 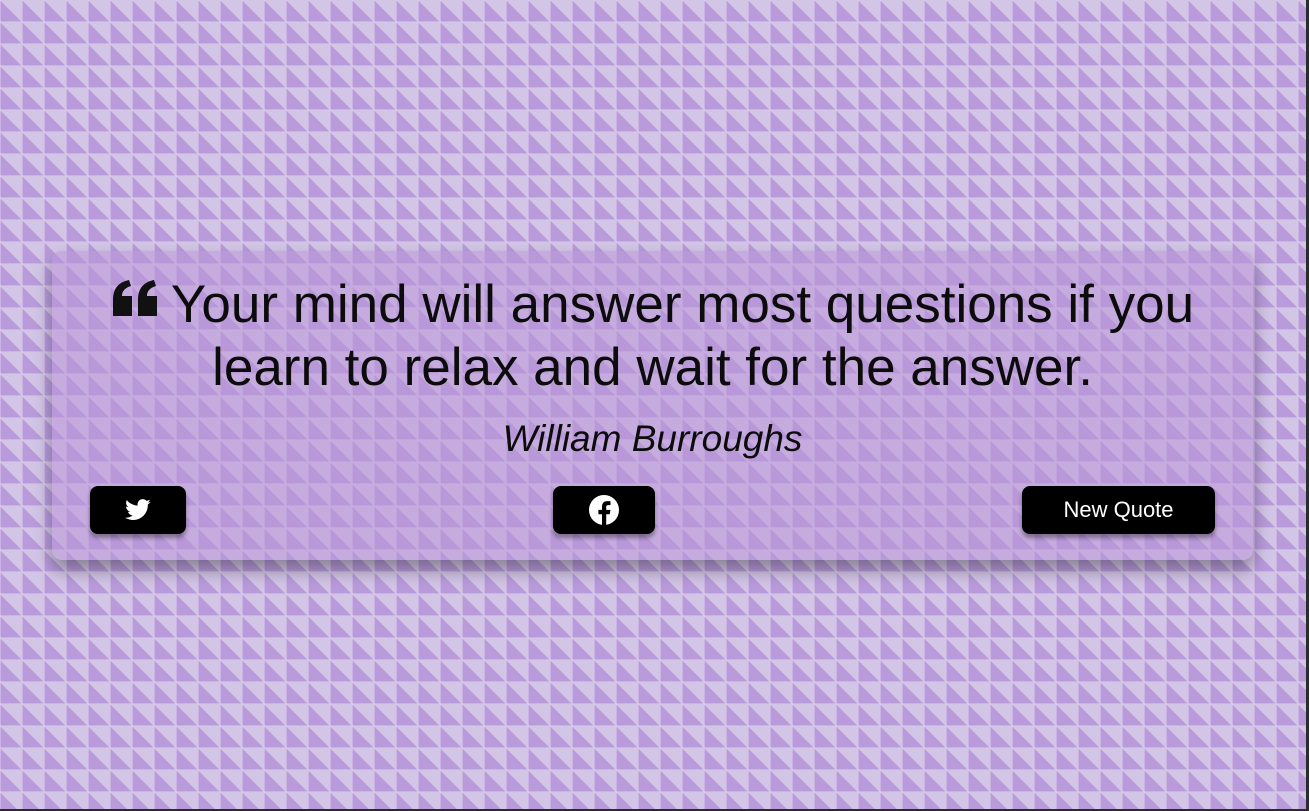 I want to click on facebook-icon, so click(x=604, y=510).